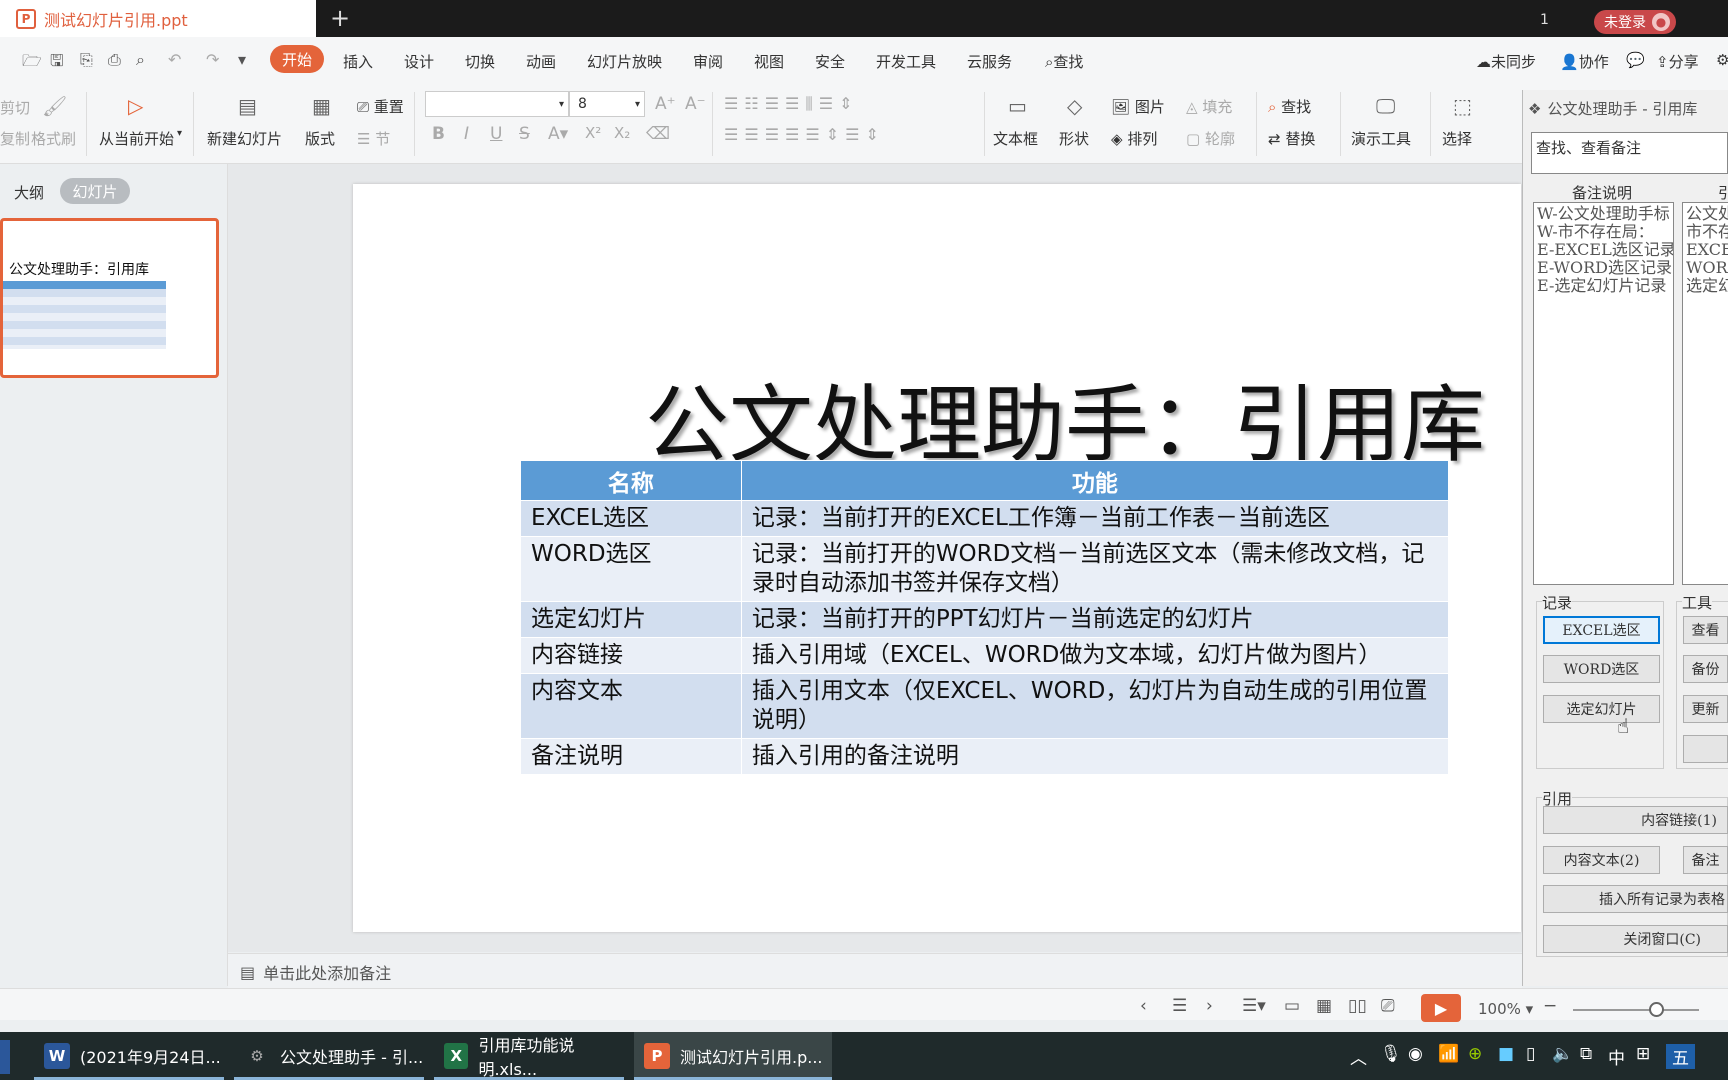 Image resolution: width=1728 pixels, height=1080 pixels. Describe the element at coordinates (1603, 214) in the screenshot. I see `list-item: W-公文处理助手标` at that location.